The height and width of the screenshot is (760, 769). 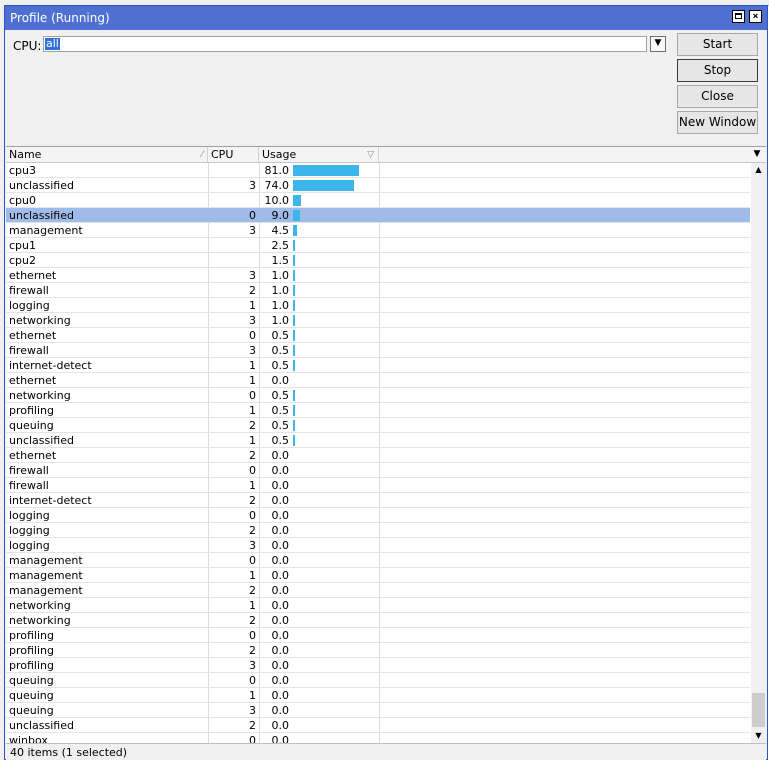 I want to click on table-row: firewall 3 0.5, so click(x=378, y=350).